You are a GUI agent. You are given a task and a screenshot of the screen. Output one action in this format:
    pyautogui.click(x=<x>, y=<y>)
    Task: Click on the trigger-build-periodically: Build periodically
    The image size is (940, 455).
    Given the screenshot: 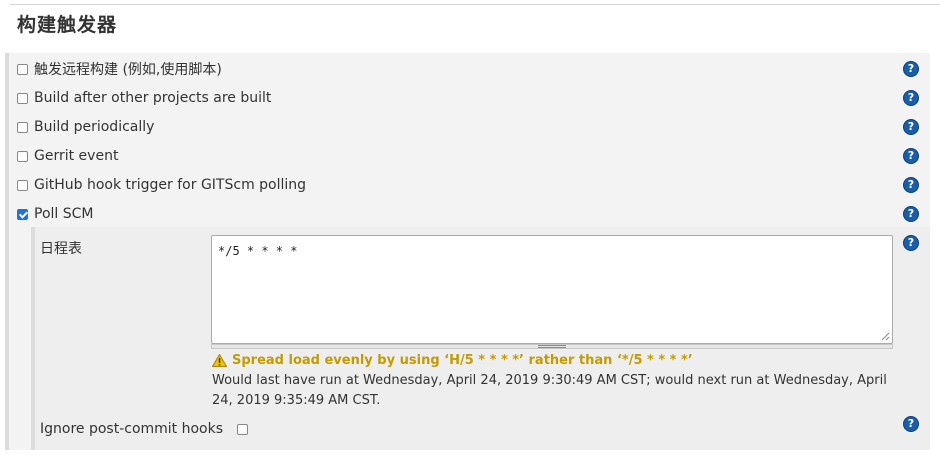 What is the action you would take?
    pyautogui.click(x=85, y=127)
    